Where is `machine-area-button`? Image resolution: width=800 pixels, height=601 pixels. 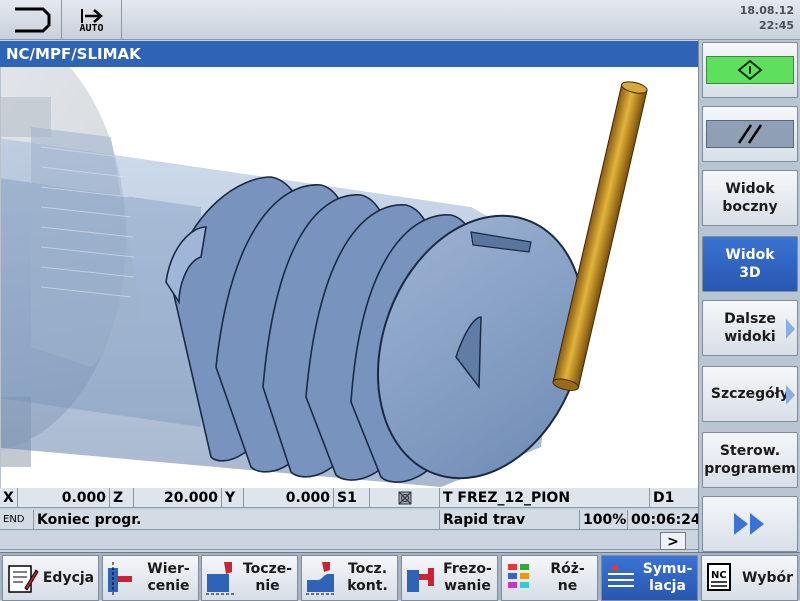
machine-area-button is located at coordinates (31, 20).